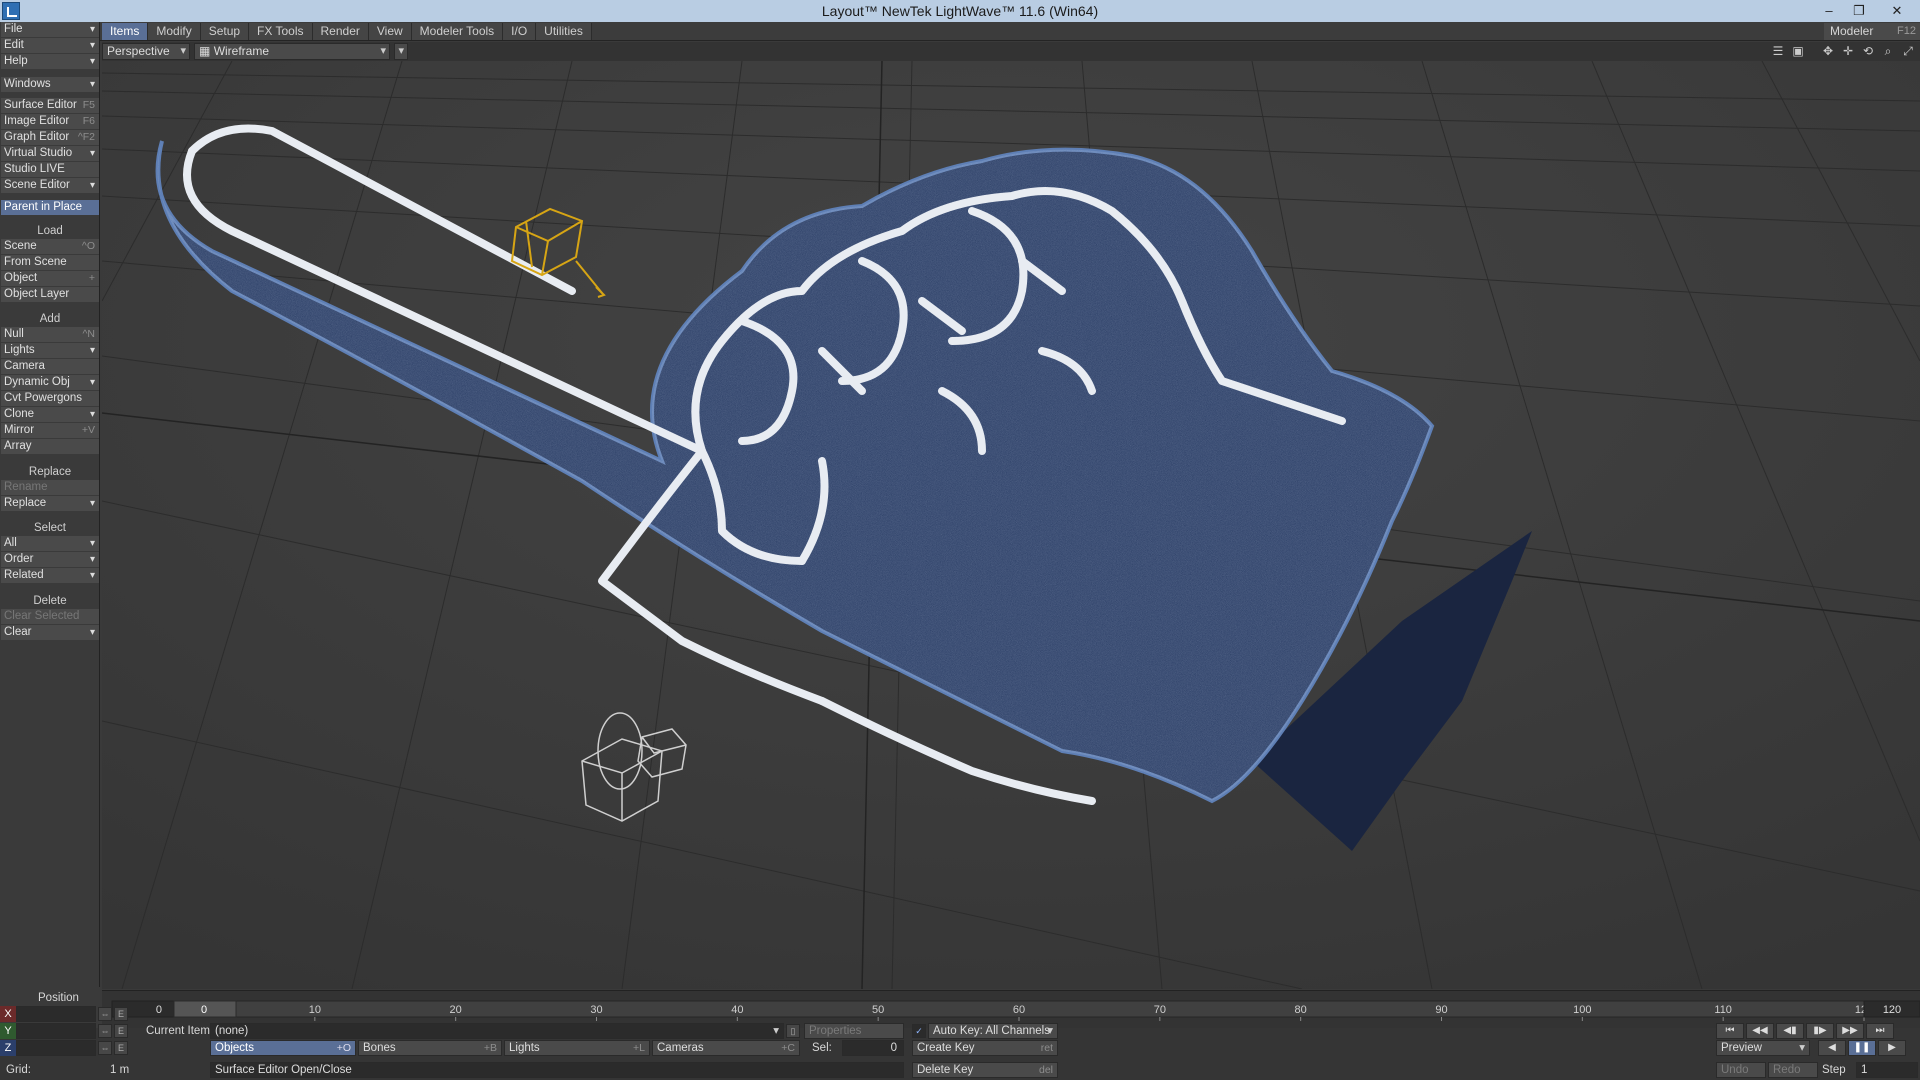 The width and height of the screenshot is (1920, 1080). What do you see at coordinates (960, 11) in the screenshot?
I see `window-title: Layout™ NewTek LightWave™ 11.6 (Win64)` at bounding box center [960, 11].